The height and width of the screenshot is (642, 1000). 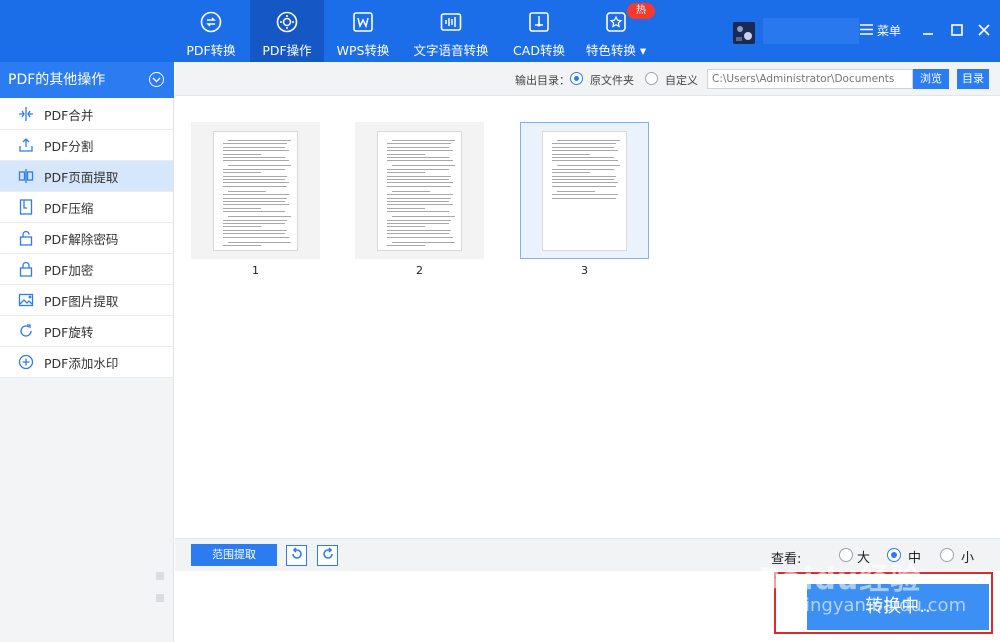 I want to click on sidebar-item-image-extract: PDF图片提取, so click(x=86, y=300).